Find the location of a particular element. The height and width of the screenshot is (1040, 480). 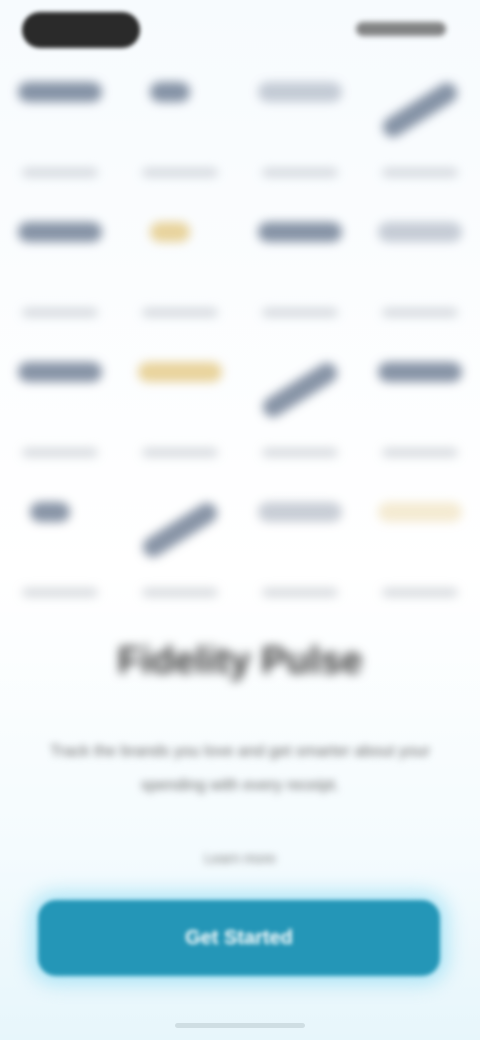

status-bar-icons is located at coordinates (401, 29).